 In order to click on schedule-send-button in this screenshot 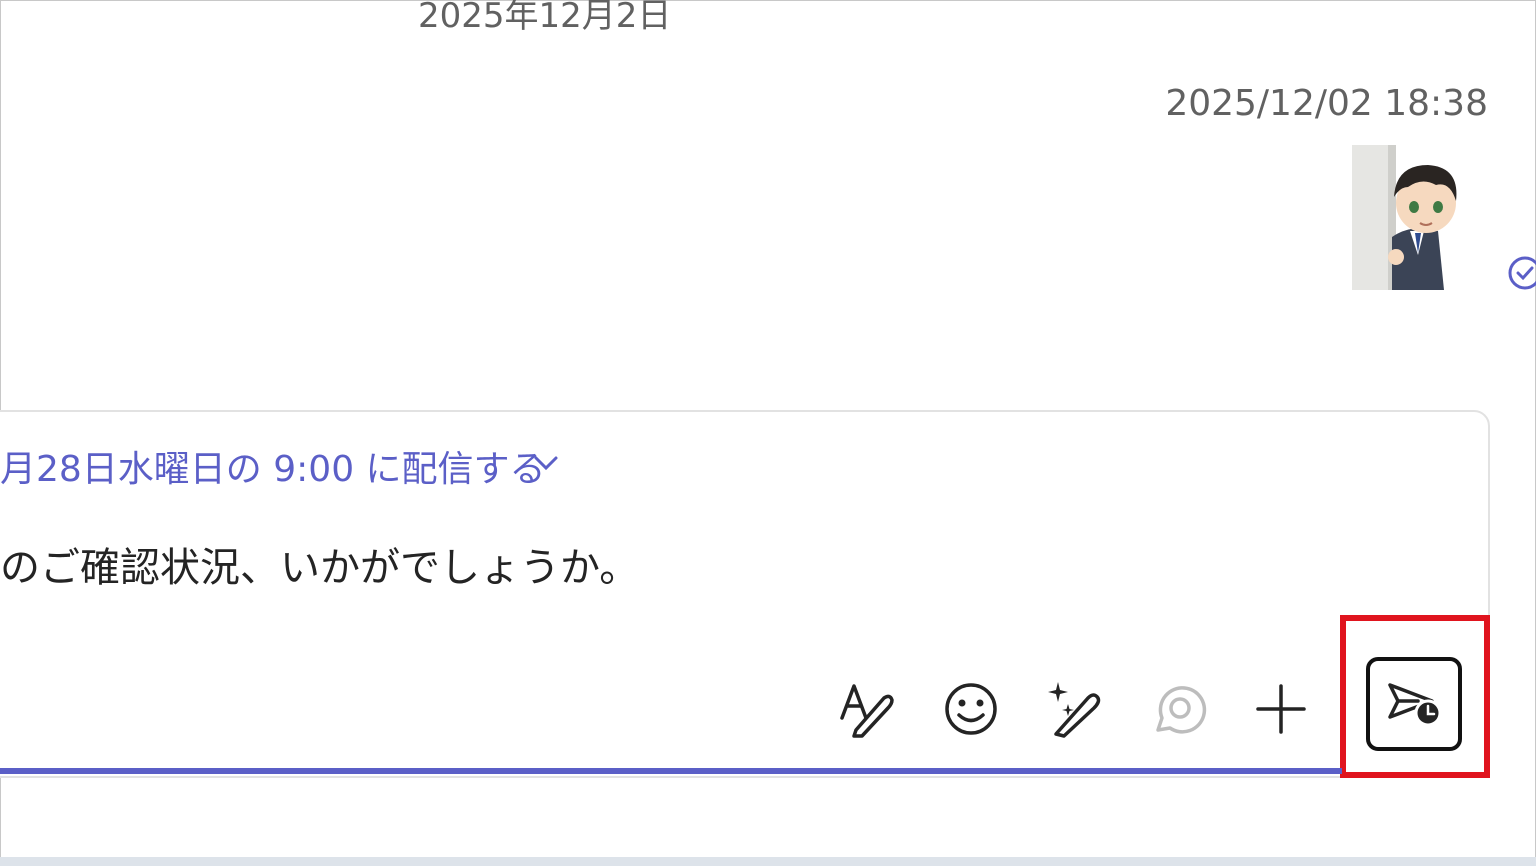, I will do `click(1414, 704)`.